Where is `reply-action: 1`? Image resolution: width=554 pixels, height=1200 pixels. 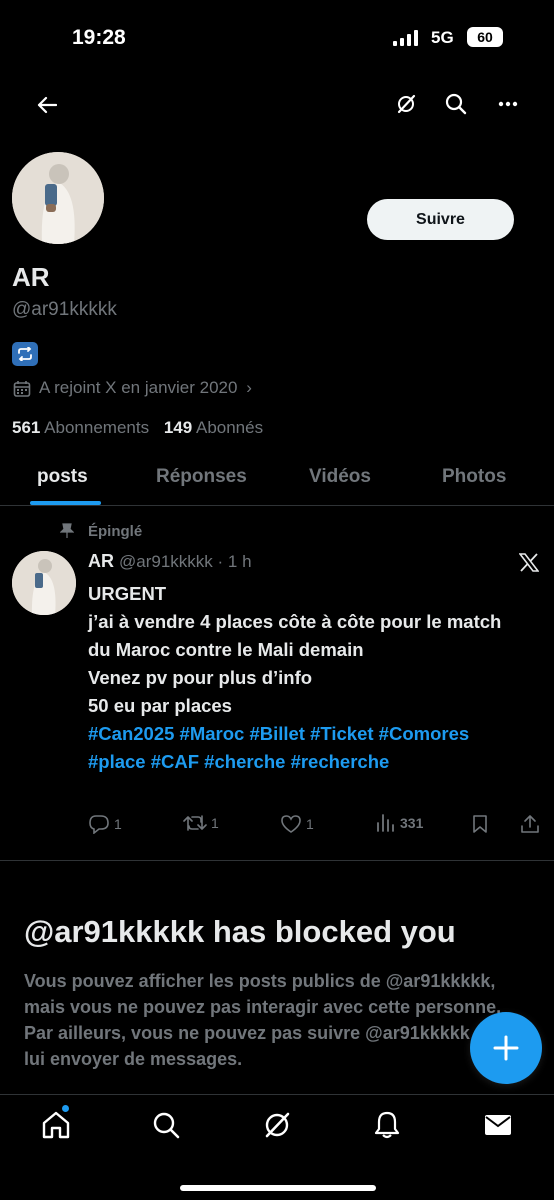
reply-action: 1 is located at coordinates (105, 824).